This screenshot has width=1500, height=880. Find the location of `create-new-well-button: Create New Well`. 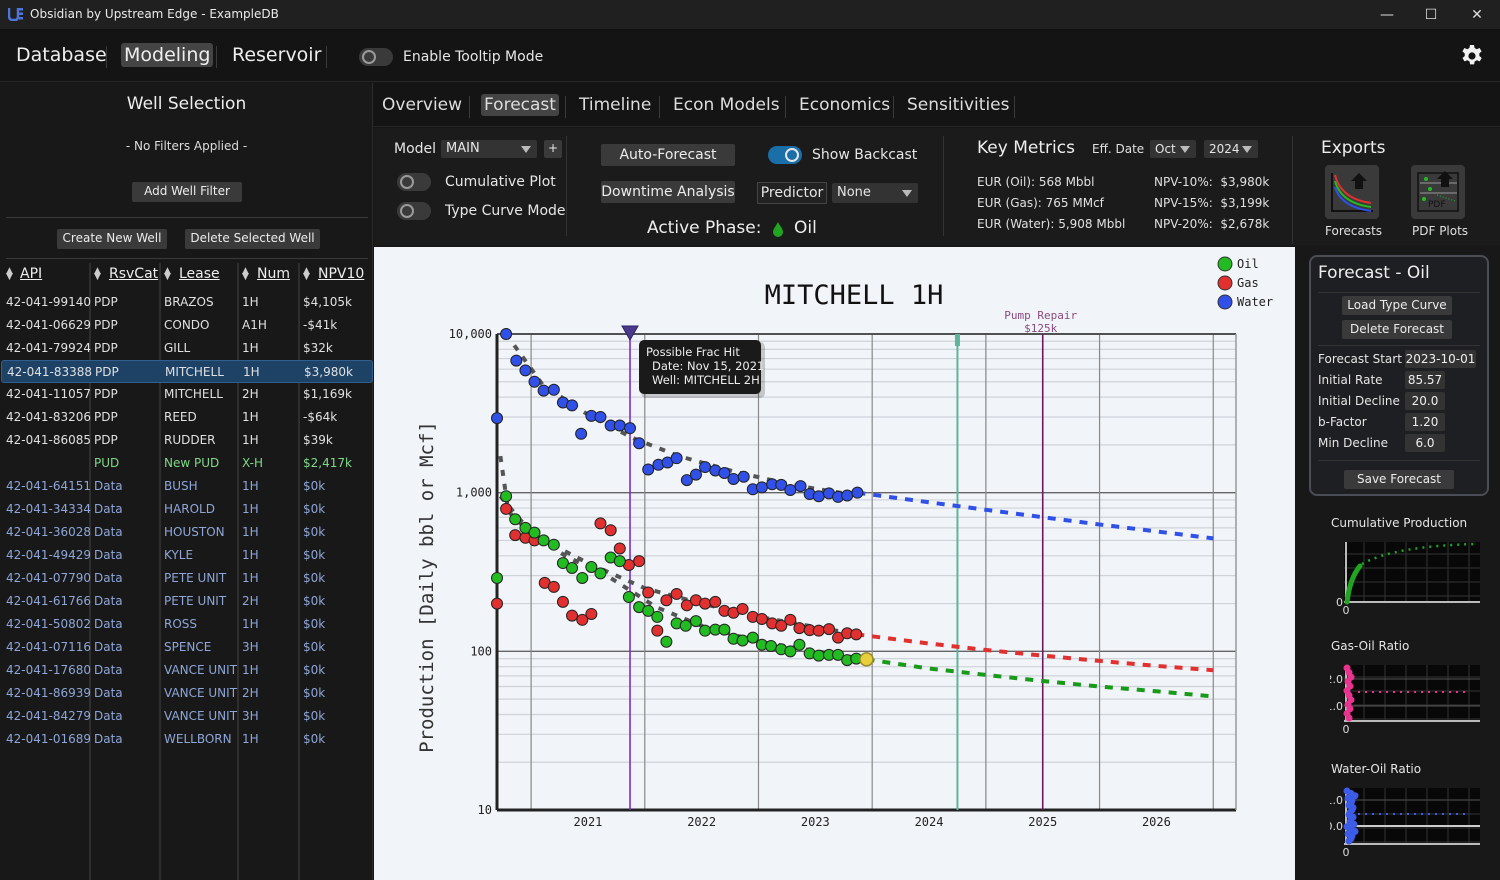

create-new-well-button: Create New Well is located at coordinates (112, 239).